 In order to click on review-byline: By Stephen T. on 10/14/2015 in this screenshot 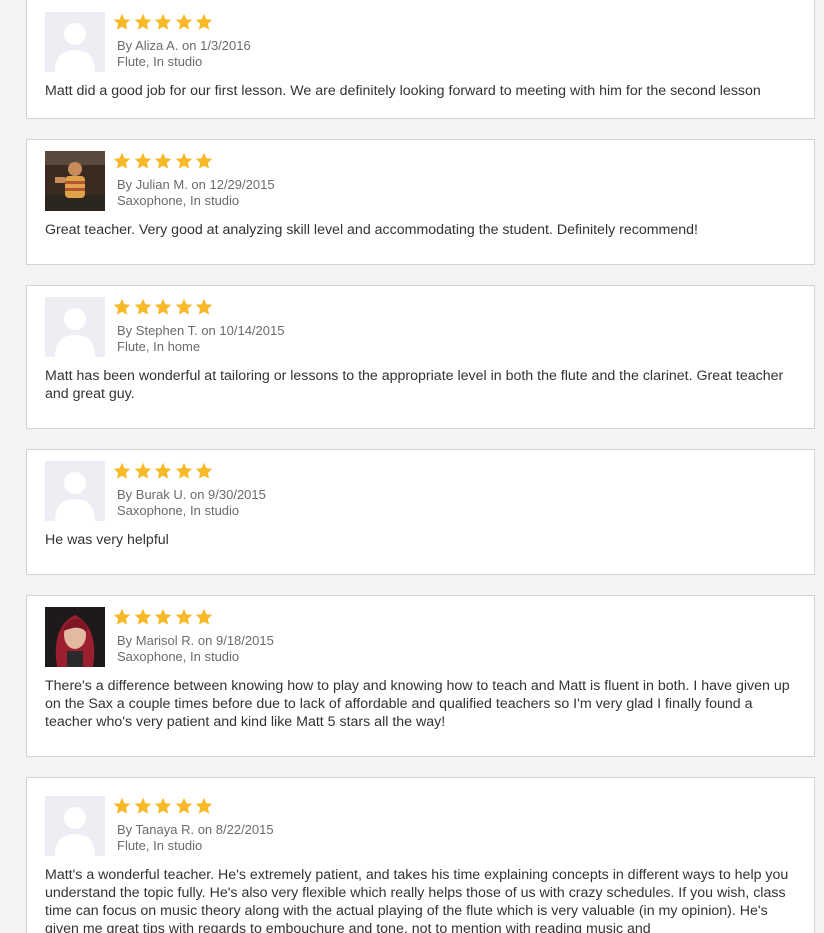, I will do `click(201, 330)`.